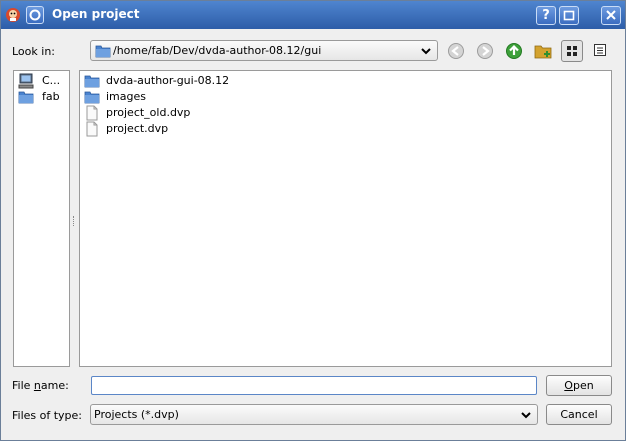 The width and height of the screenshot is (626, 441). I want to click on help-icon: ?, so click(546, 15).